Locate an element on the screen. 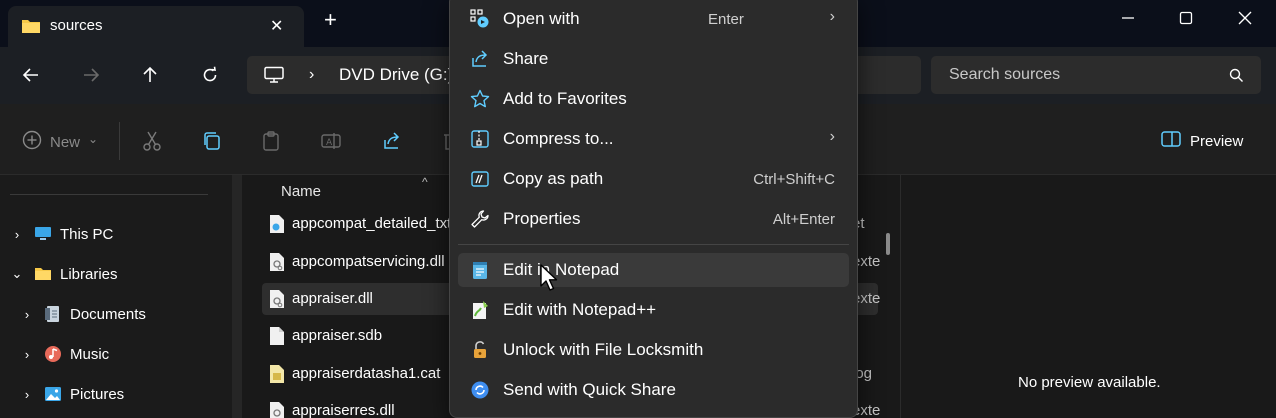 Image resolution: width=1276 pixels, height=418 pixels. nav-item-label: Music is located at coordinates (90, 354).